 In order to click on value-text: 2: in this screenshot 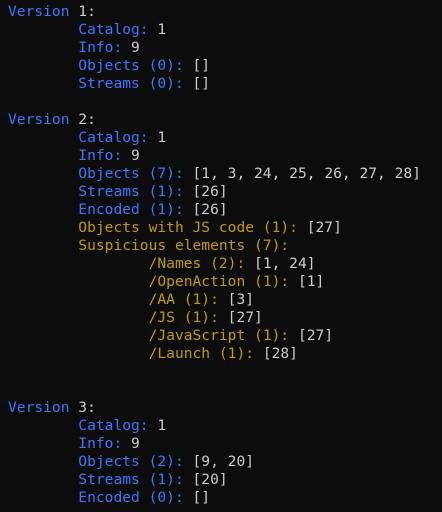, I will do `click(82, 119)`.